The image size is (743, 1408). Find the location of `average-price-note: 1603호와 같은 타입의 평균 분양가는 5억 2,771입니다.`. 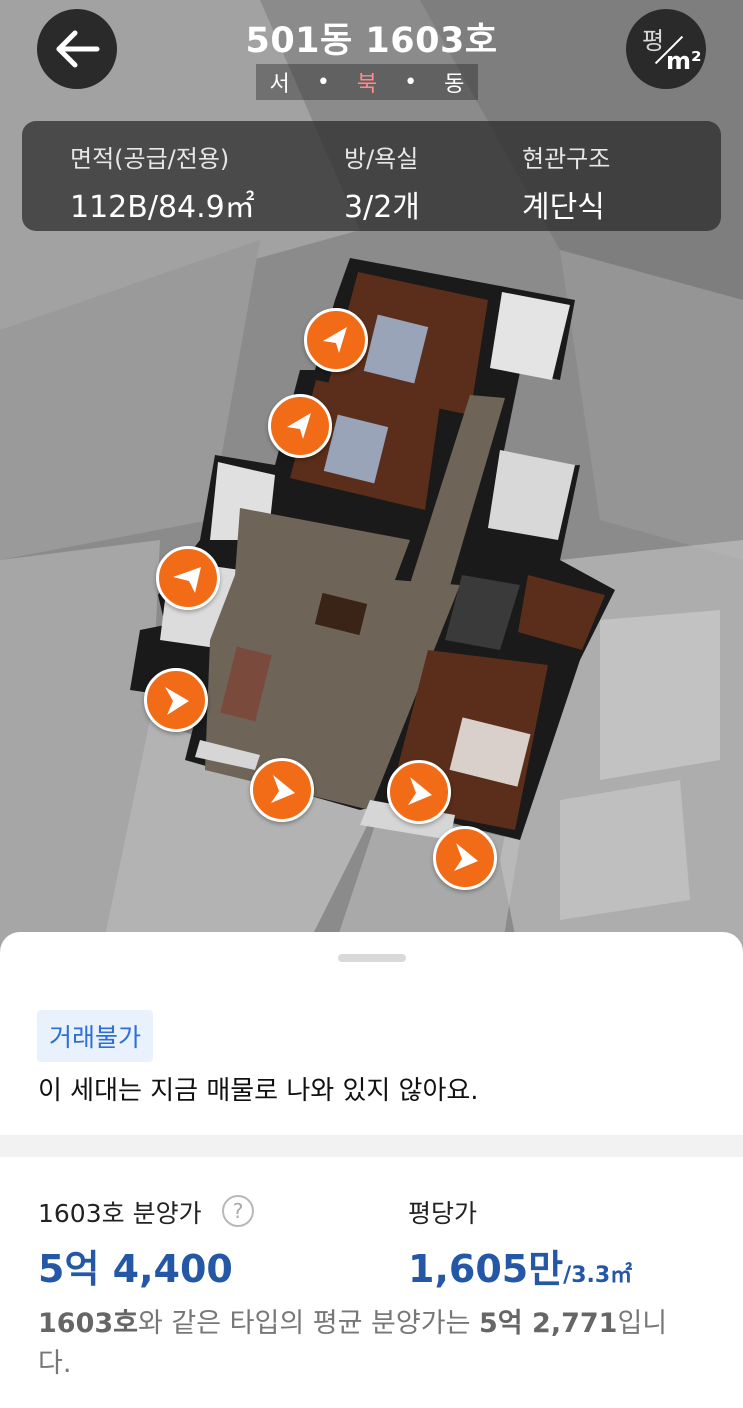

average-price-note: 1603호와 같은 타입의 평균 분양가는 5억 2,771입니다. is located at coordinates (368, 1344).